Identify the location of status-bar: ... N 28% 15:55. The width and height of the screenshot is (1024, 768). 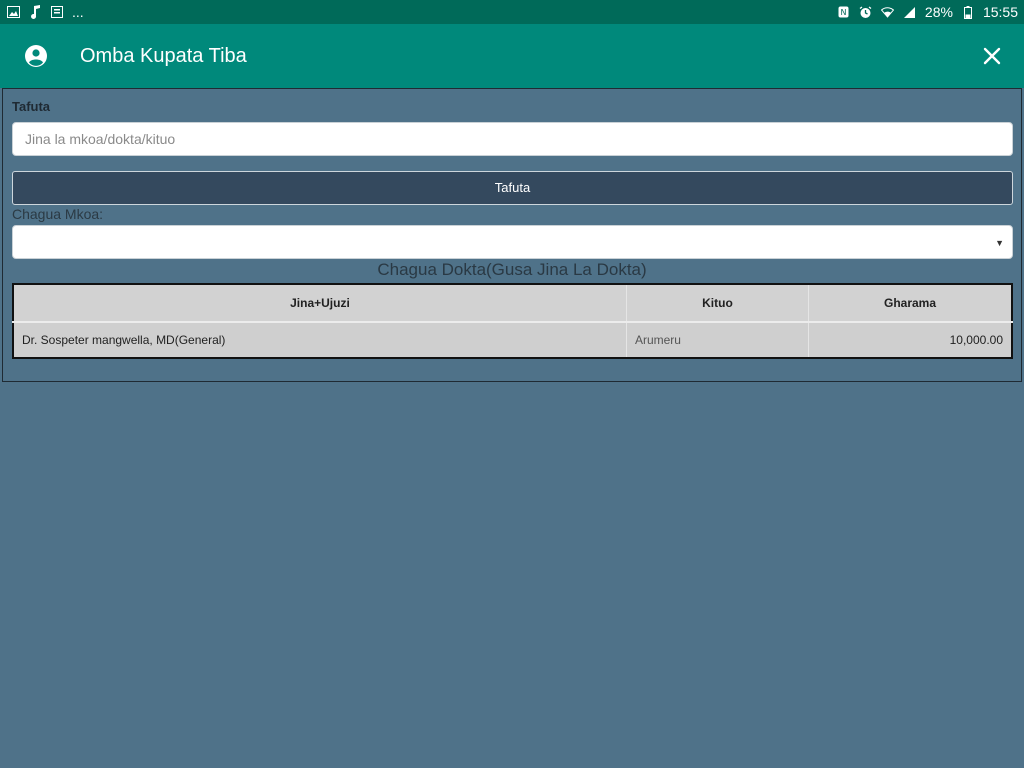
(512, 12).